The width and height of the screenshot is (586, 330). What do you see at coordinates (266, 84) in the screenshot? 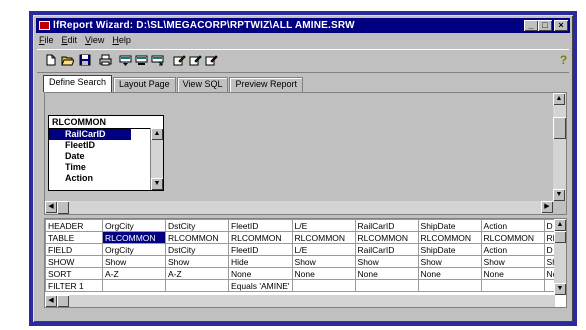
I see `tab-preview-report: Preview Report` at bounding box center [266, 84].